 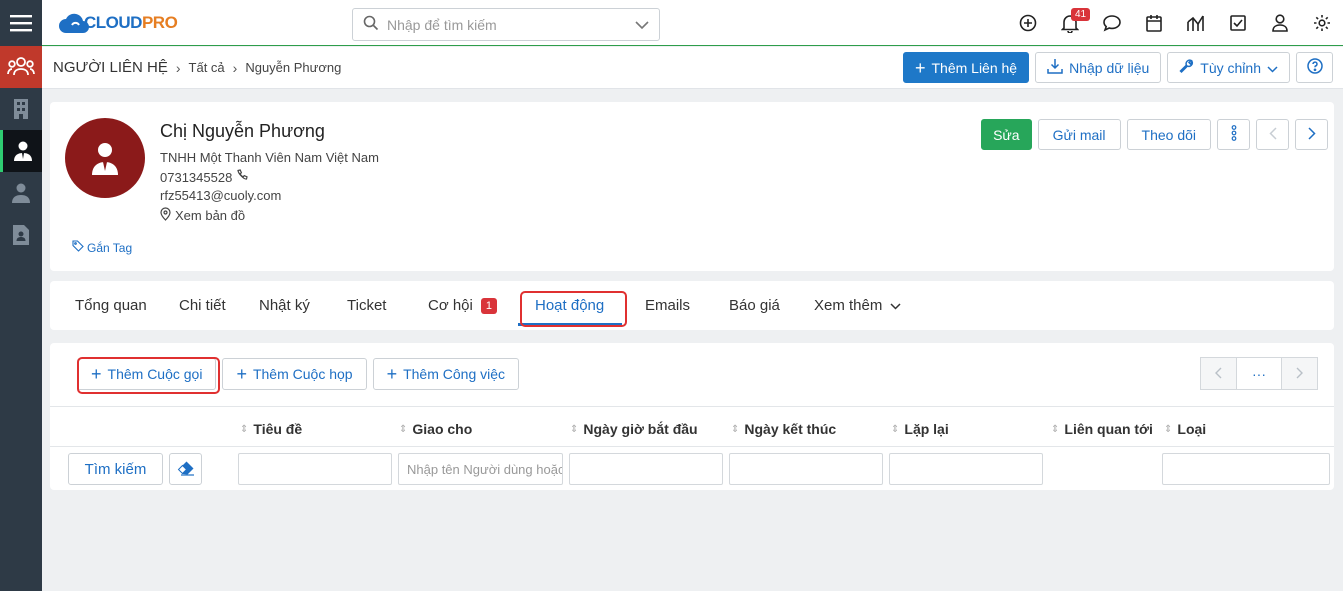 What do you see at coordinates (1028, 23) in the screenshot?
I see `add-circle-icon` at bounding box center [1028, 23].